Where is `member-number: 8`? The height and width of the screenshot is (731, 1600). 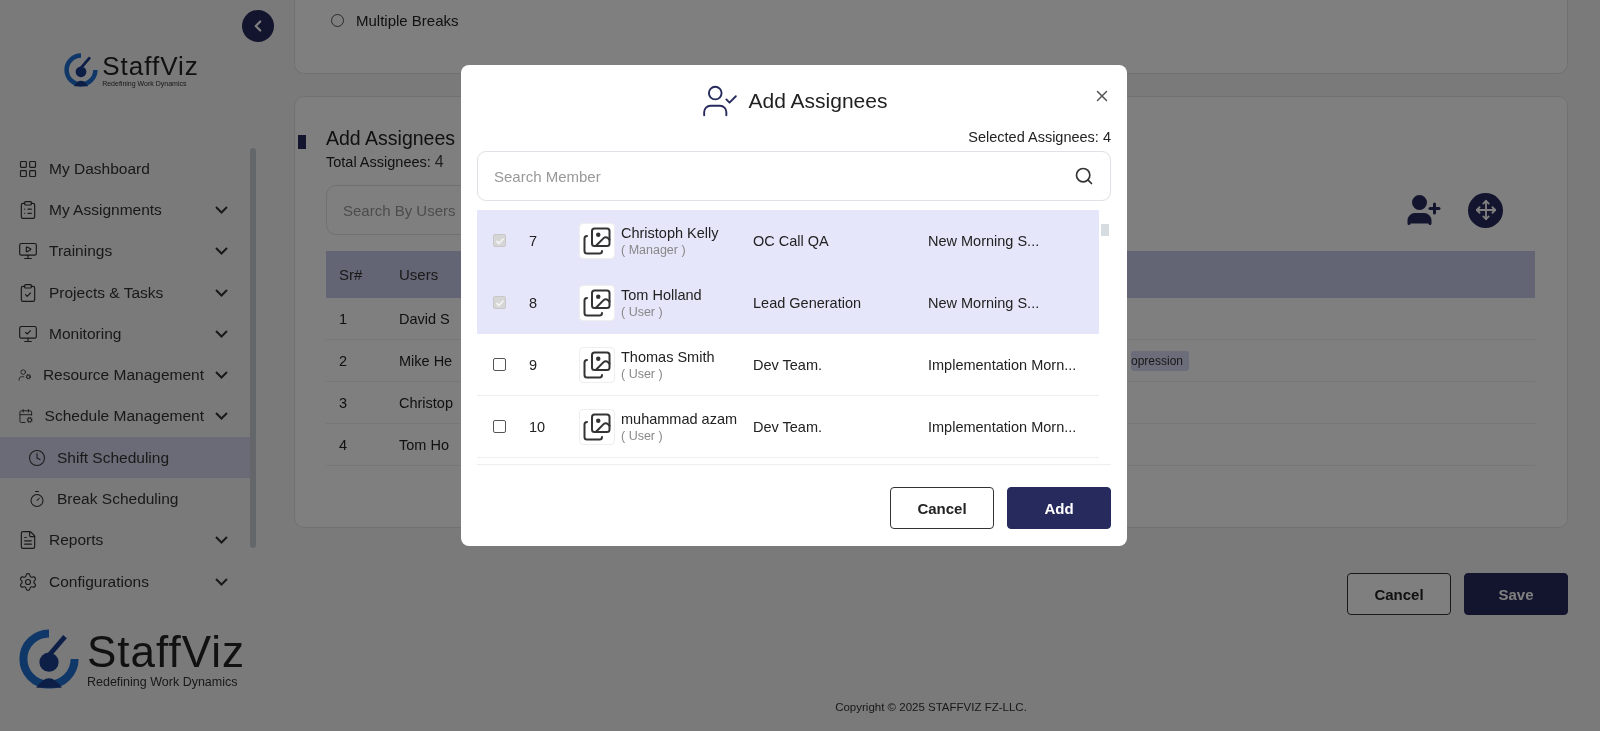
member-number: 8 is located at coordinates (534, 302).